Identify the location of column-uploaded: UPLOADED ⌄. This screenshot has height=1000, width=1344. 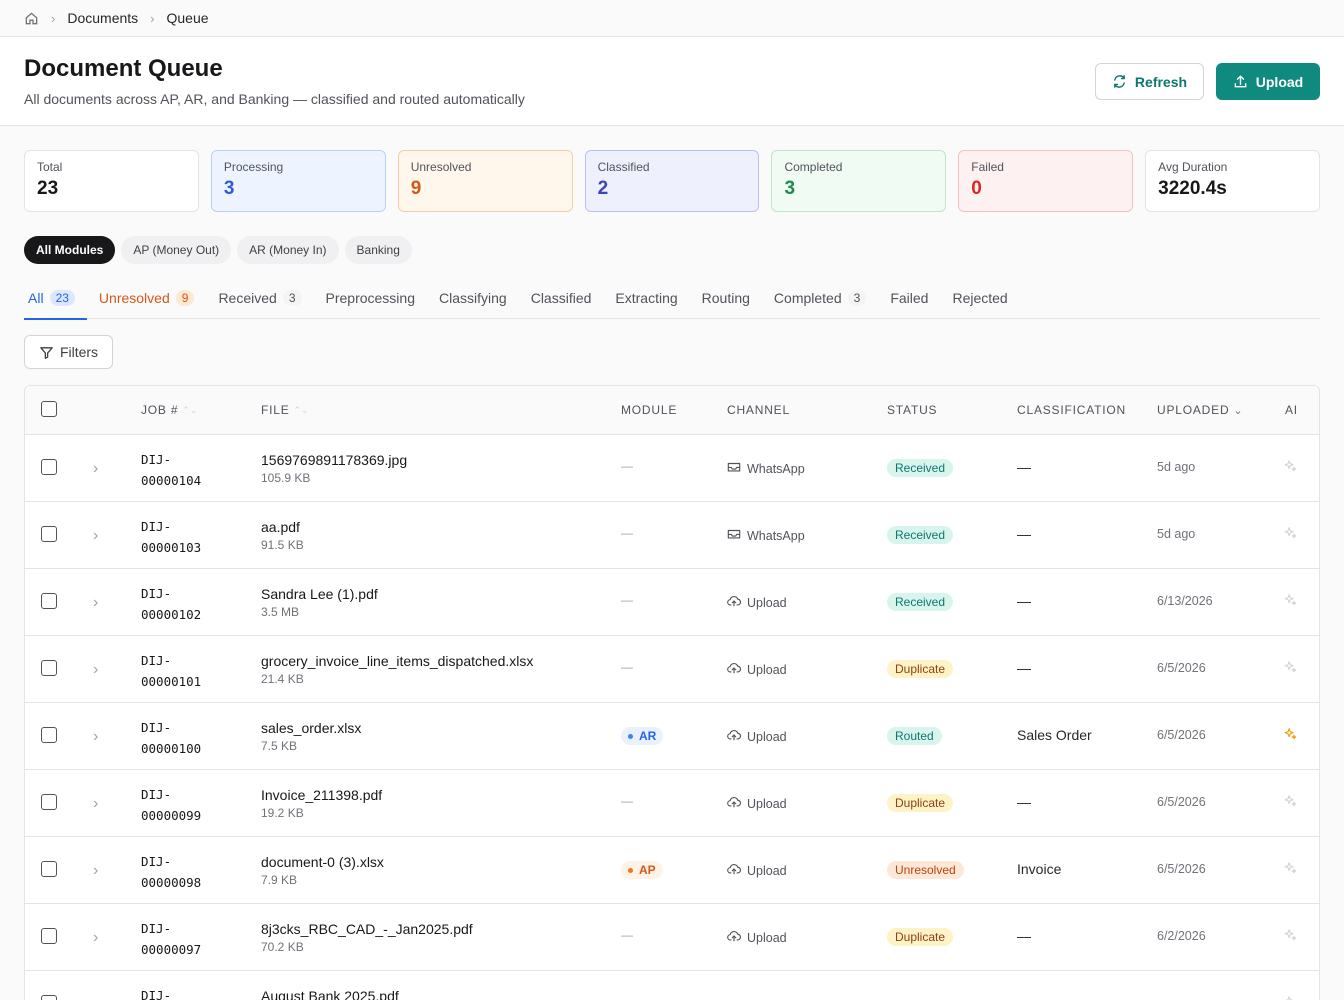
(1200, 410).